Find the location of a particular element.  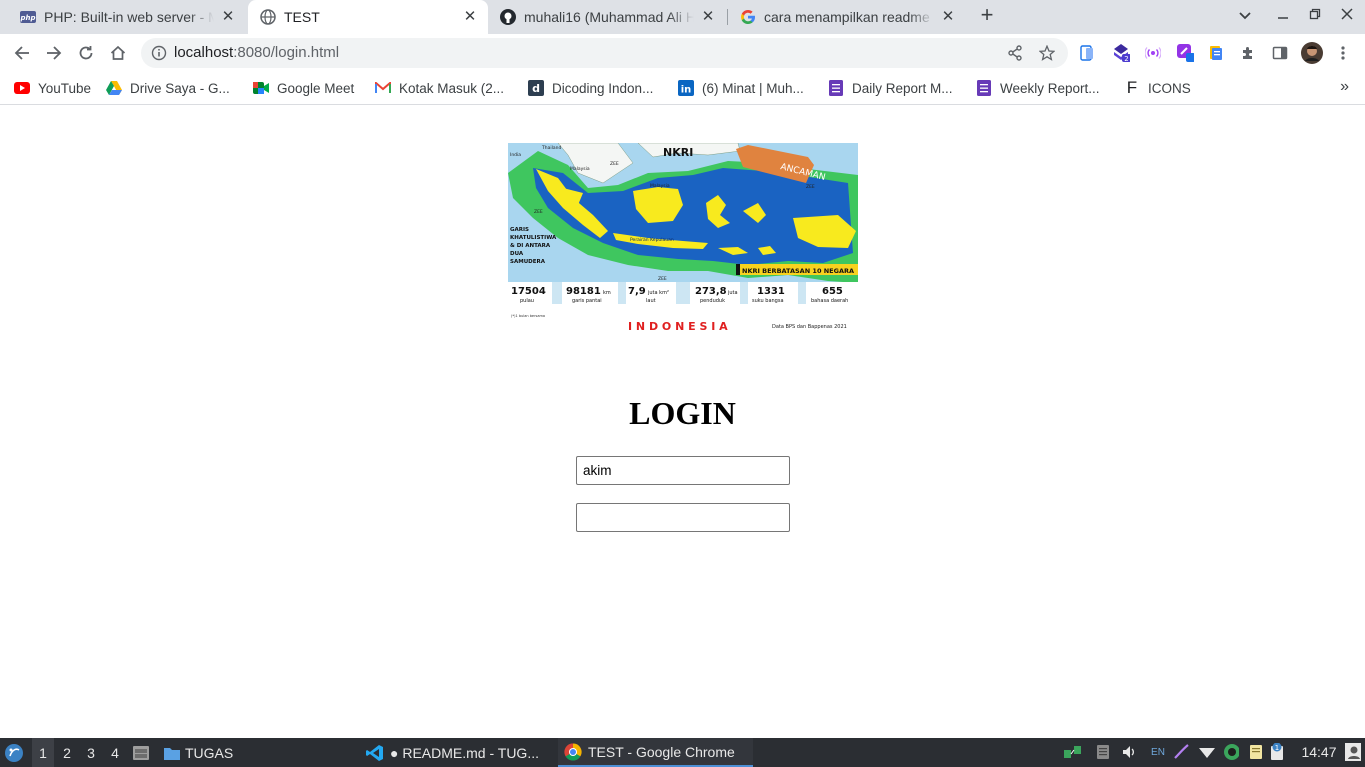

profile-avatar is located at coordinates (1312, 53).